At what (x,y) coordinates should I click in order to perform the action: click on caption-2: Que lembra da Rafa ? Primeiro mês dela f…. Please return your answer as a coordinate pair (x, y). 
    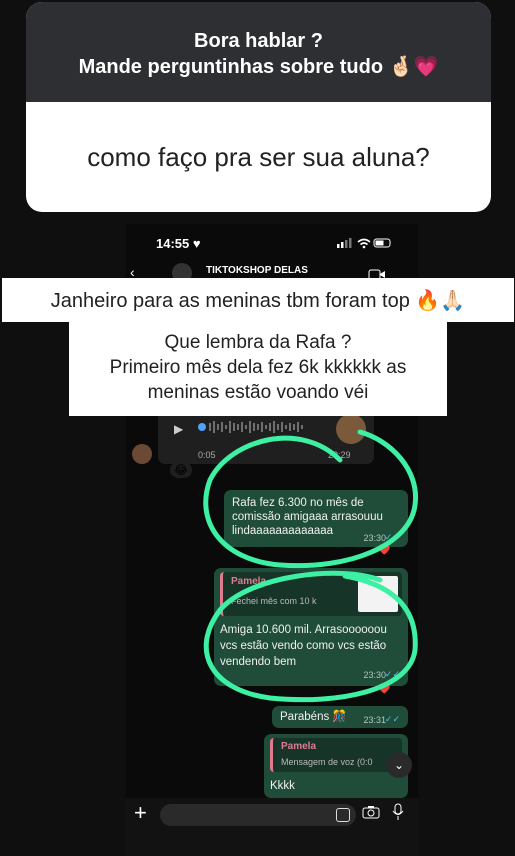
    Looking at the image, I should click on (258, 369).